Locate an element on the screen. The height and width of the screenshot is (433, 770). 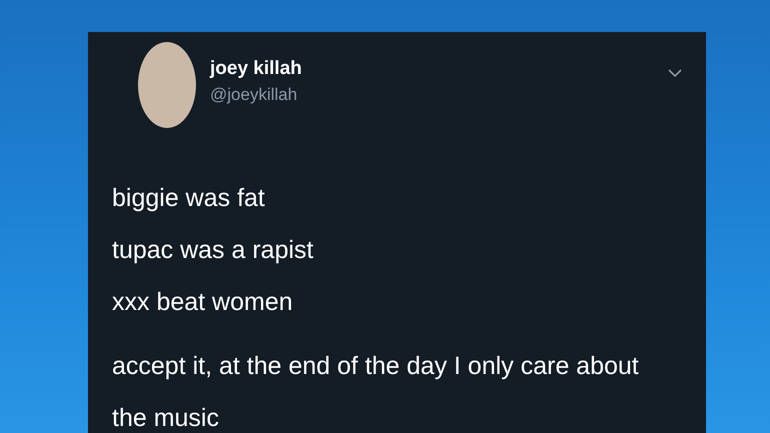
tweet-text: xxx beat women is located at coordinates (203, 302).